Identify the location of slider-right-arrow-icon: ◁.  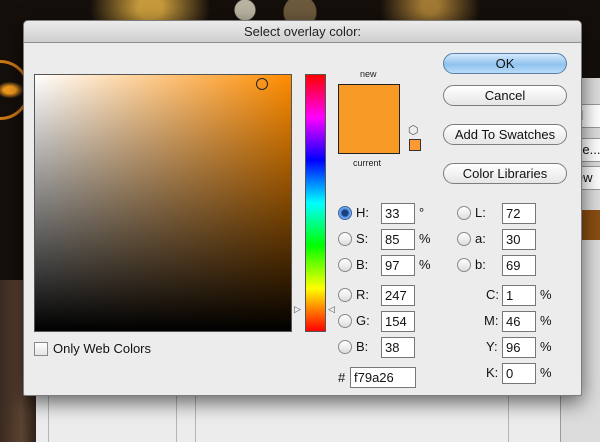
(331, 309).